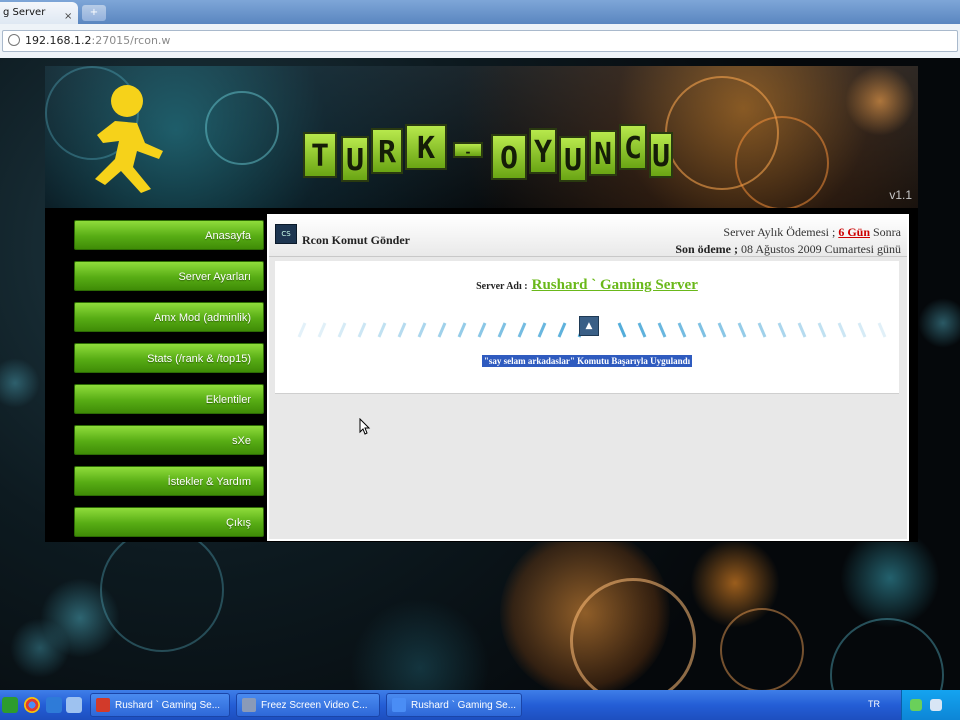 The height and width of the screenshot is (720, 960). Describe the element at coordinates (874, 704) in the screenshot. I see `language-indicator: TR` at that location.